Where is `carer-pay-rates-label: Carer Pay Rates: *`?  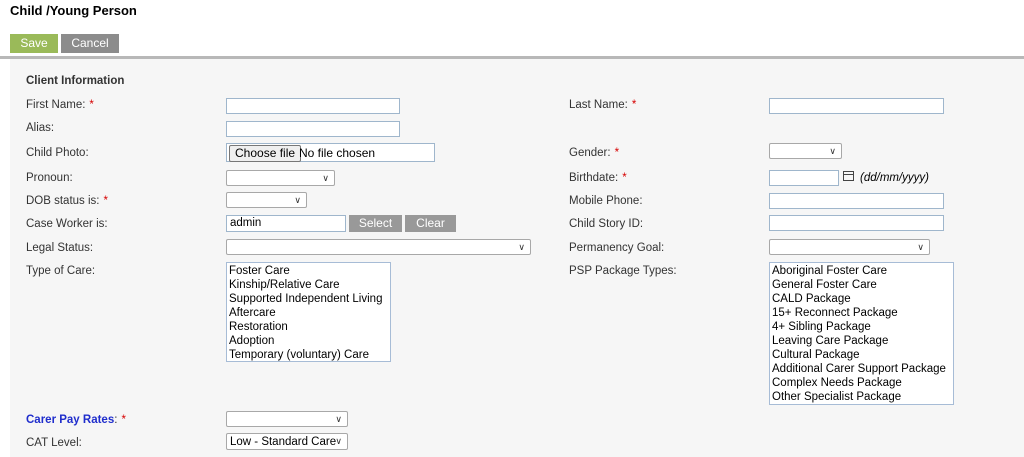
carer-pay-rates-label: Carer Pay Rates: * is located at coordinates (76, 420).